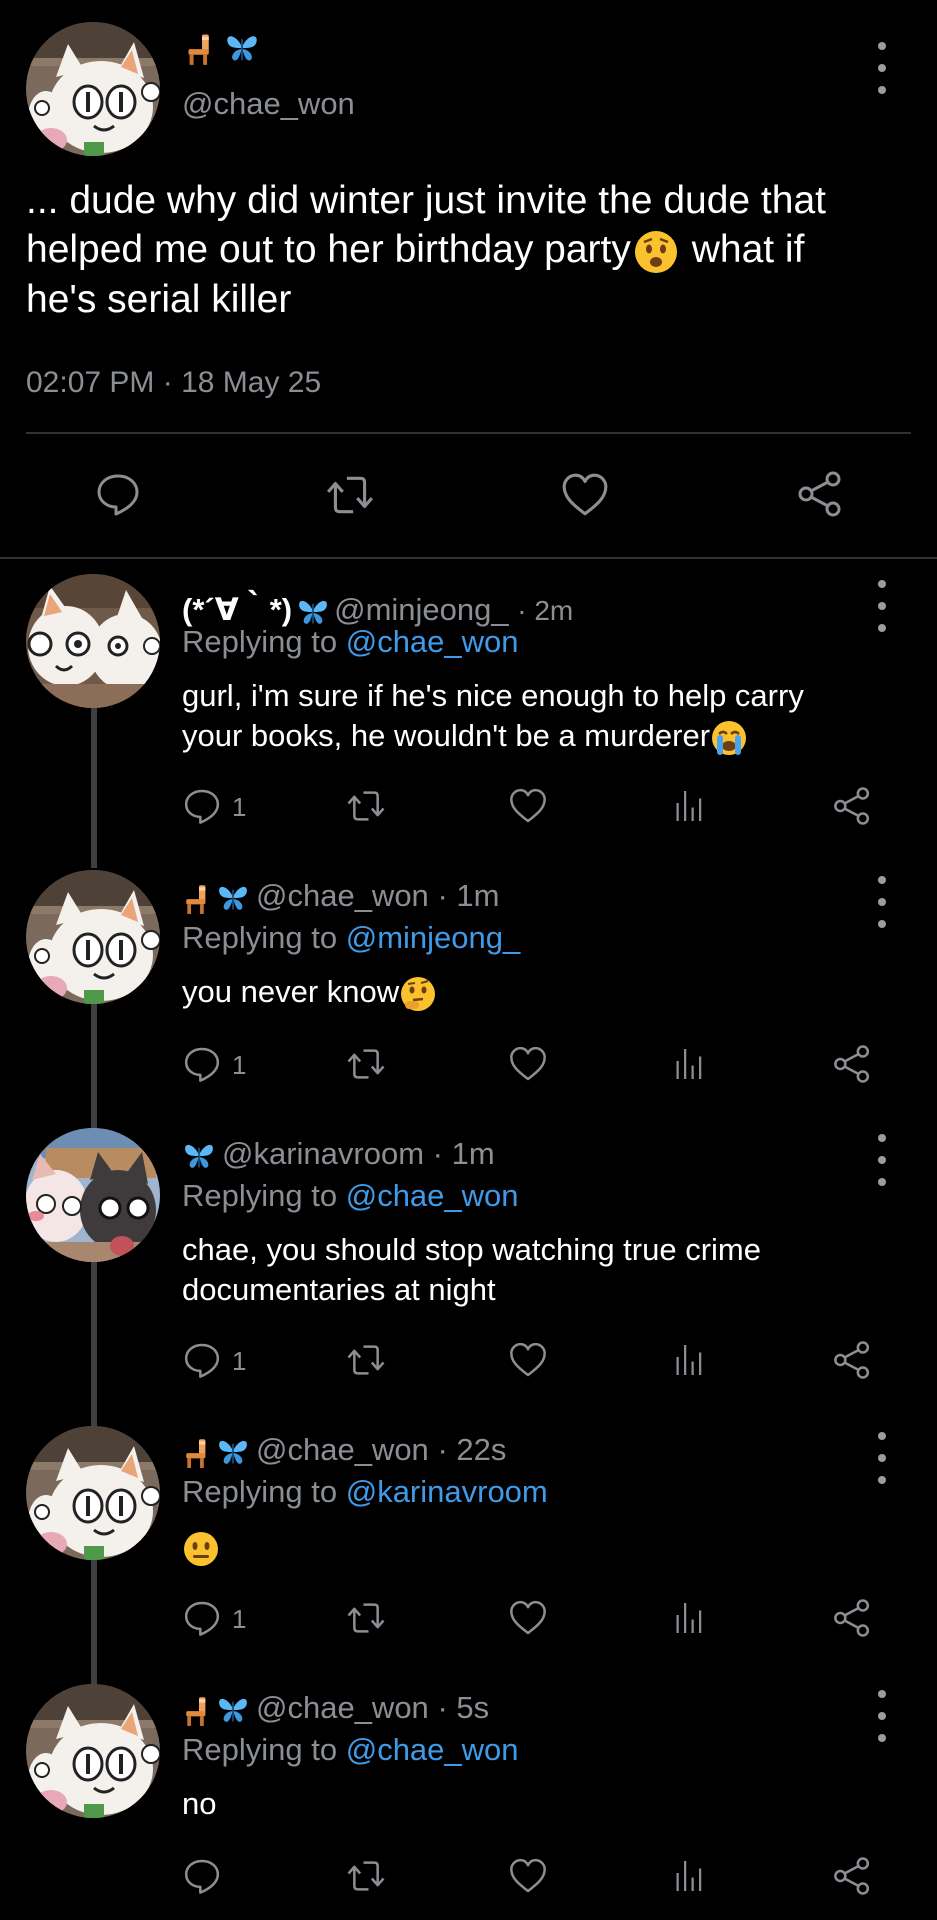  Describe the element at coordinates (729, 737) in the screenshot. I see `loudly-crying-face-emoji` at that location.